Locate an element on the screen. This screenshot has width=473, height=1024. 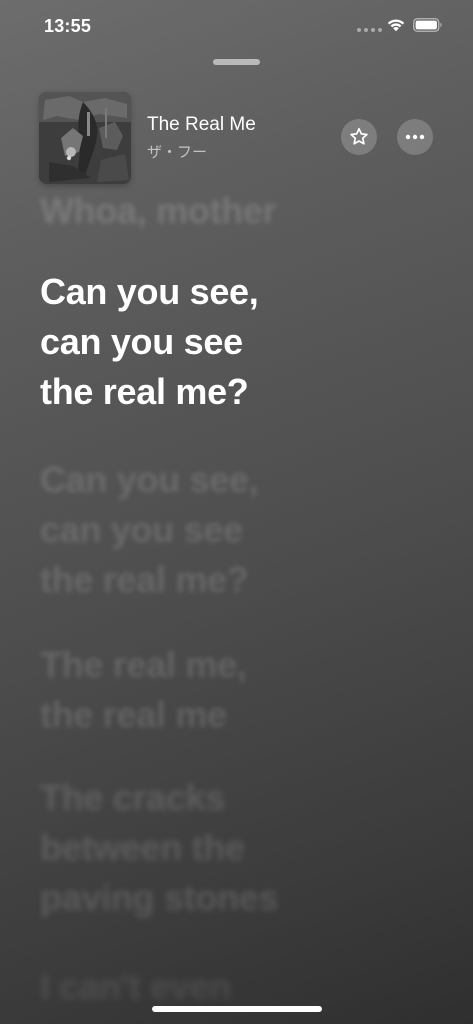
favorite-button is located at coordinates (359, 137).